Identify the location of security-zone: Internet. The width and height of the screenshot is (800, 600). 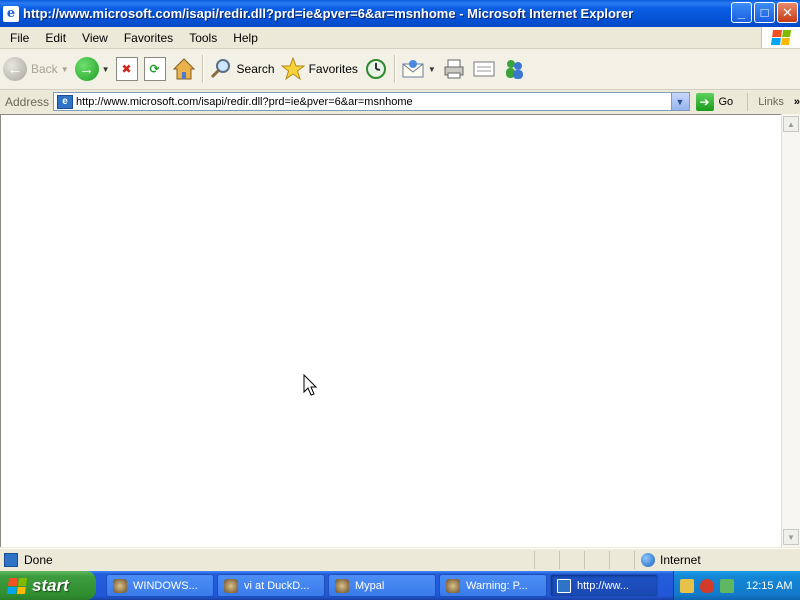
(667, 559).